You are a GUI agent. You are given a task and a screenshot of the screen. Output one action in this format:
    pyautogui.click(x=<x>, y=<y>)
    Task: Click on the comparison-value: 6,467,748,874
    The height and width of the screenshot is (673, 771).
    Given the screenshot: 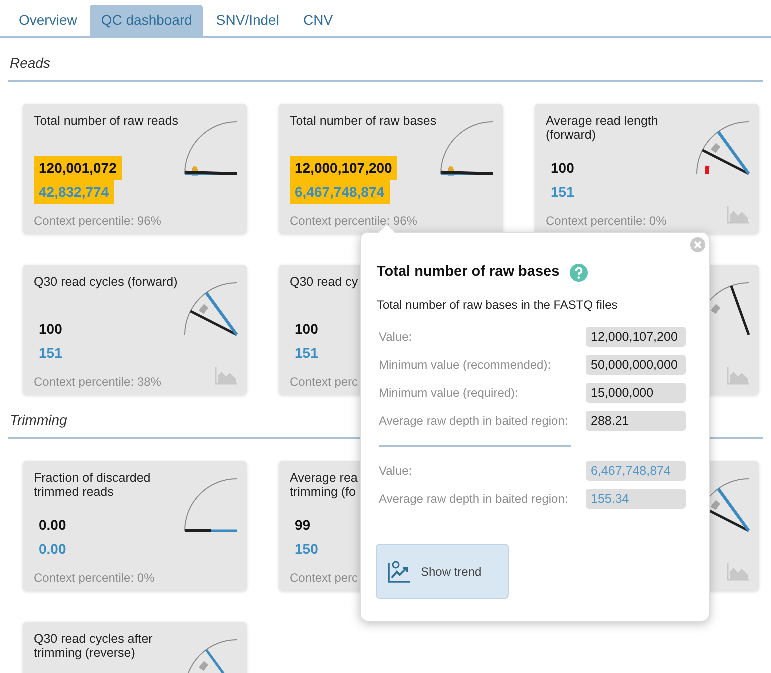 What is the action you would take?
    pyautogui.click(x=340, y=192)
    